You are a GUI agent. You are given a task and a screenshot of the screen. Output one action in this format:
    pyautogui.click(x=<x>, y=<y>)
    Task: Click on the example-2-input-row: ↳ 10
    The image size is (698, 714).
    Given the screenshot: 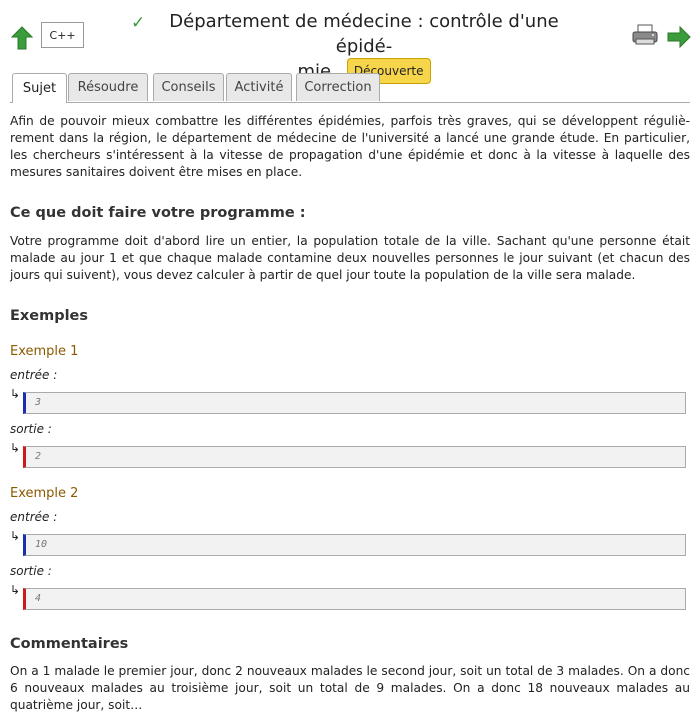 What is the action you would take?
    pyautogui.click(x=350, y=543)
    